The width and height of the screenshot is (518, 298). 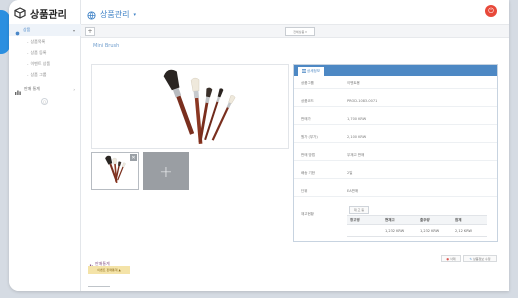 I want to click on info-label: 상품코드, so click(x=307, y=101).